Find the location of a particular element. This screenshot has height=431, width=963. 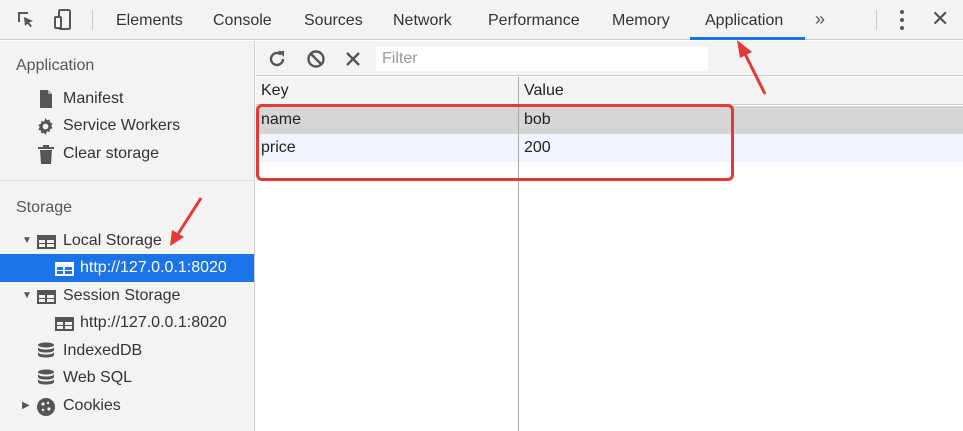

sidebar-item-label: Web SQL is located at coordinates (98, 377).